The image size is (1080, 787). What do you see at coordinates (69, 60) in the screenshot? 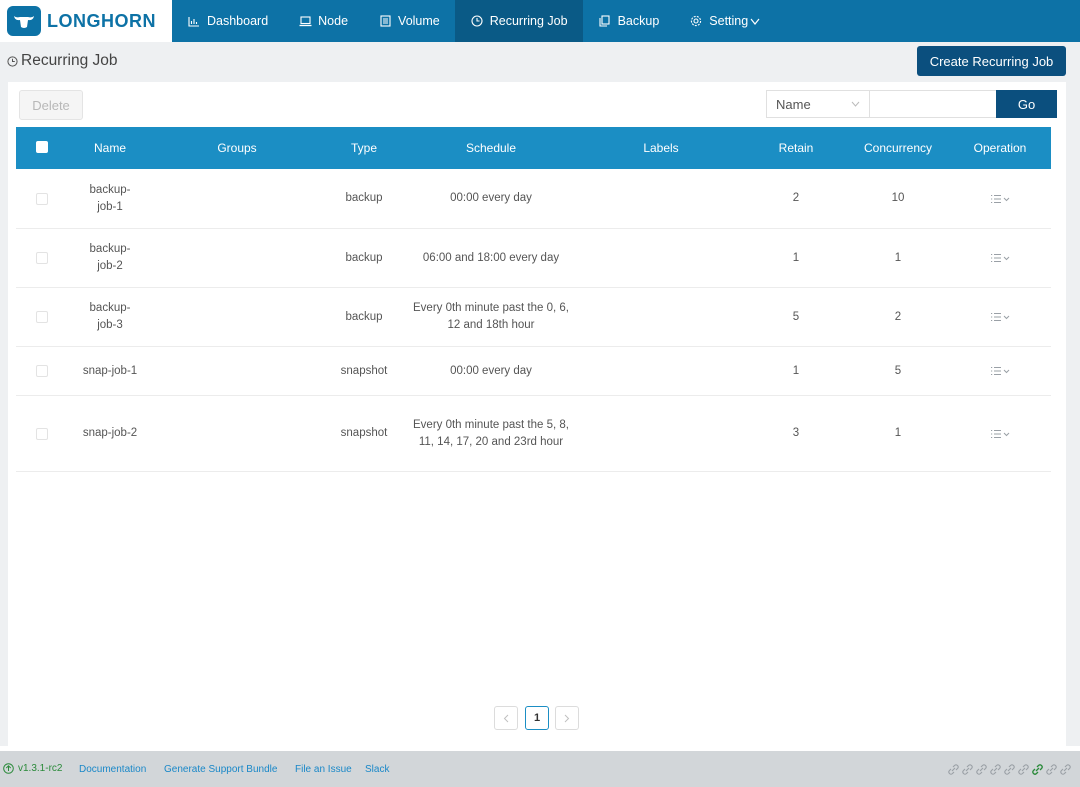
I see `page-title-text: Recurring Job` at bounding box center [69, 60].